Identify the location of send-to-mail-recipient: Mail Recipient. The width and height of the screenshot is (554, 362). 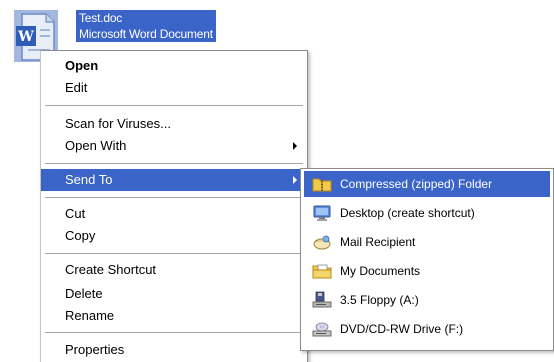
(427, 242).